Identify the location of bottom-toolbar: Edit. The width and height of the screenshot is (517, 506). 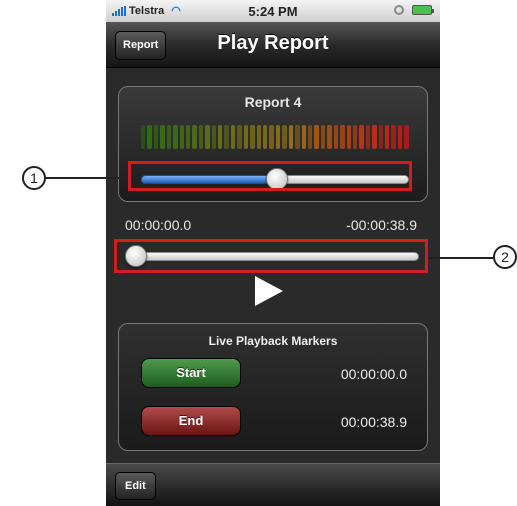
(273, 484).